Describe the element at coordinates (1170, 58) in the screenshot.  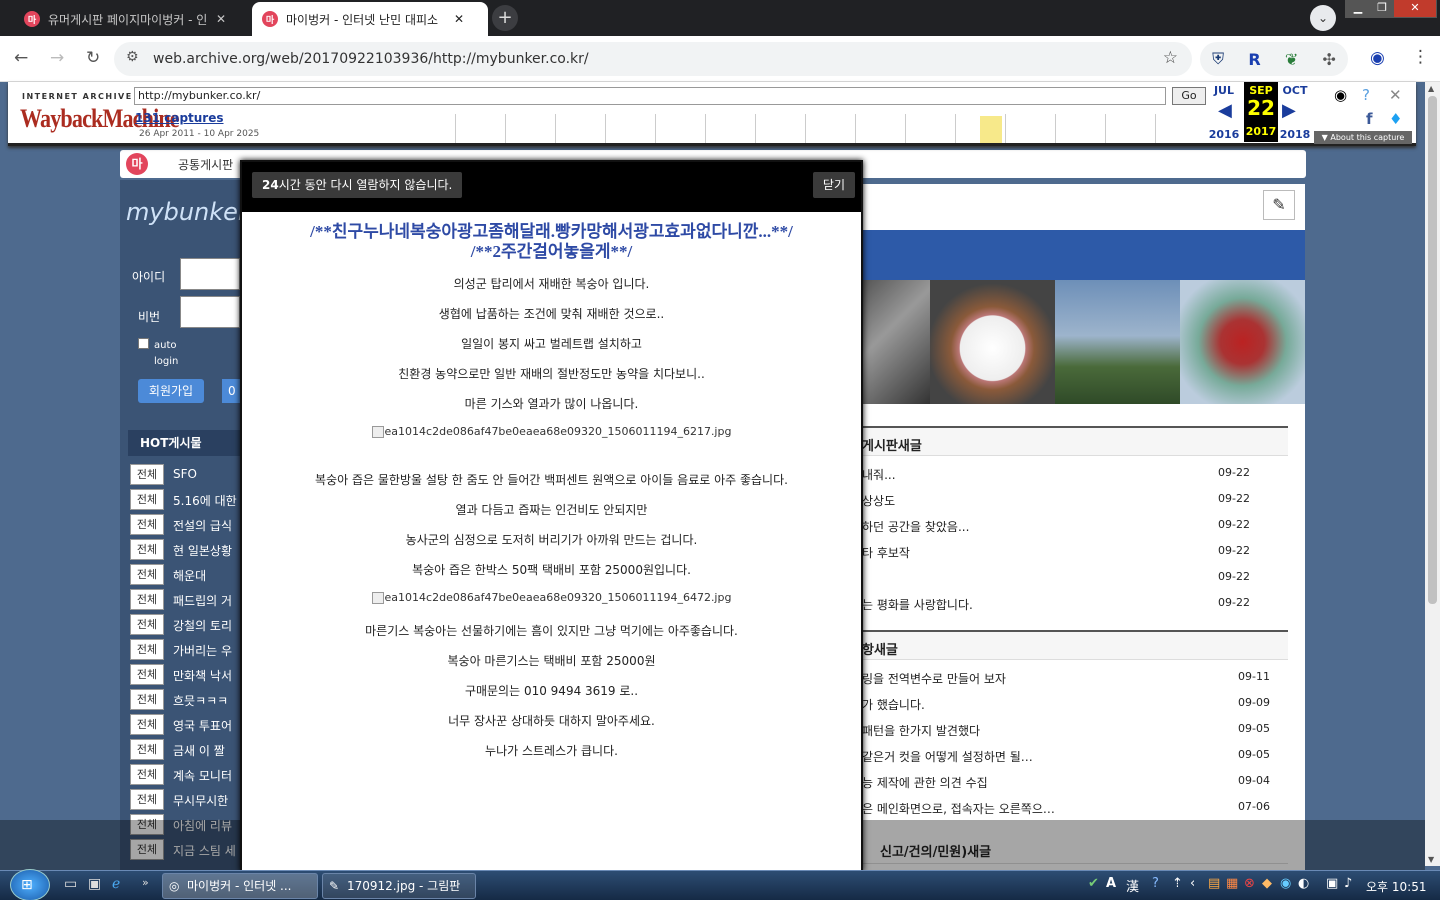
I see `bookmark-star-icon: ☆` at that location.